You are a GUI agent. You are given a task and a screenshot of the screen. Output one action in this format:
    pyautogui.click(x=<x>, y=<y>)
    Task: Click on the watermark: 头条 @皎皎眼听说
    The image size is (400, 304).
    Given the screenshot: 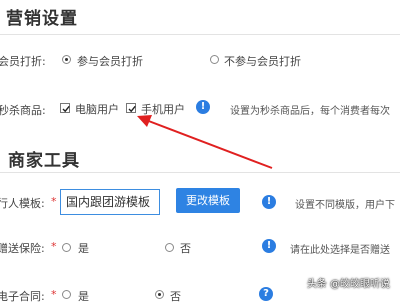 What is the action you would take?
    pyautogui.click(x=348, y=284)
    